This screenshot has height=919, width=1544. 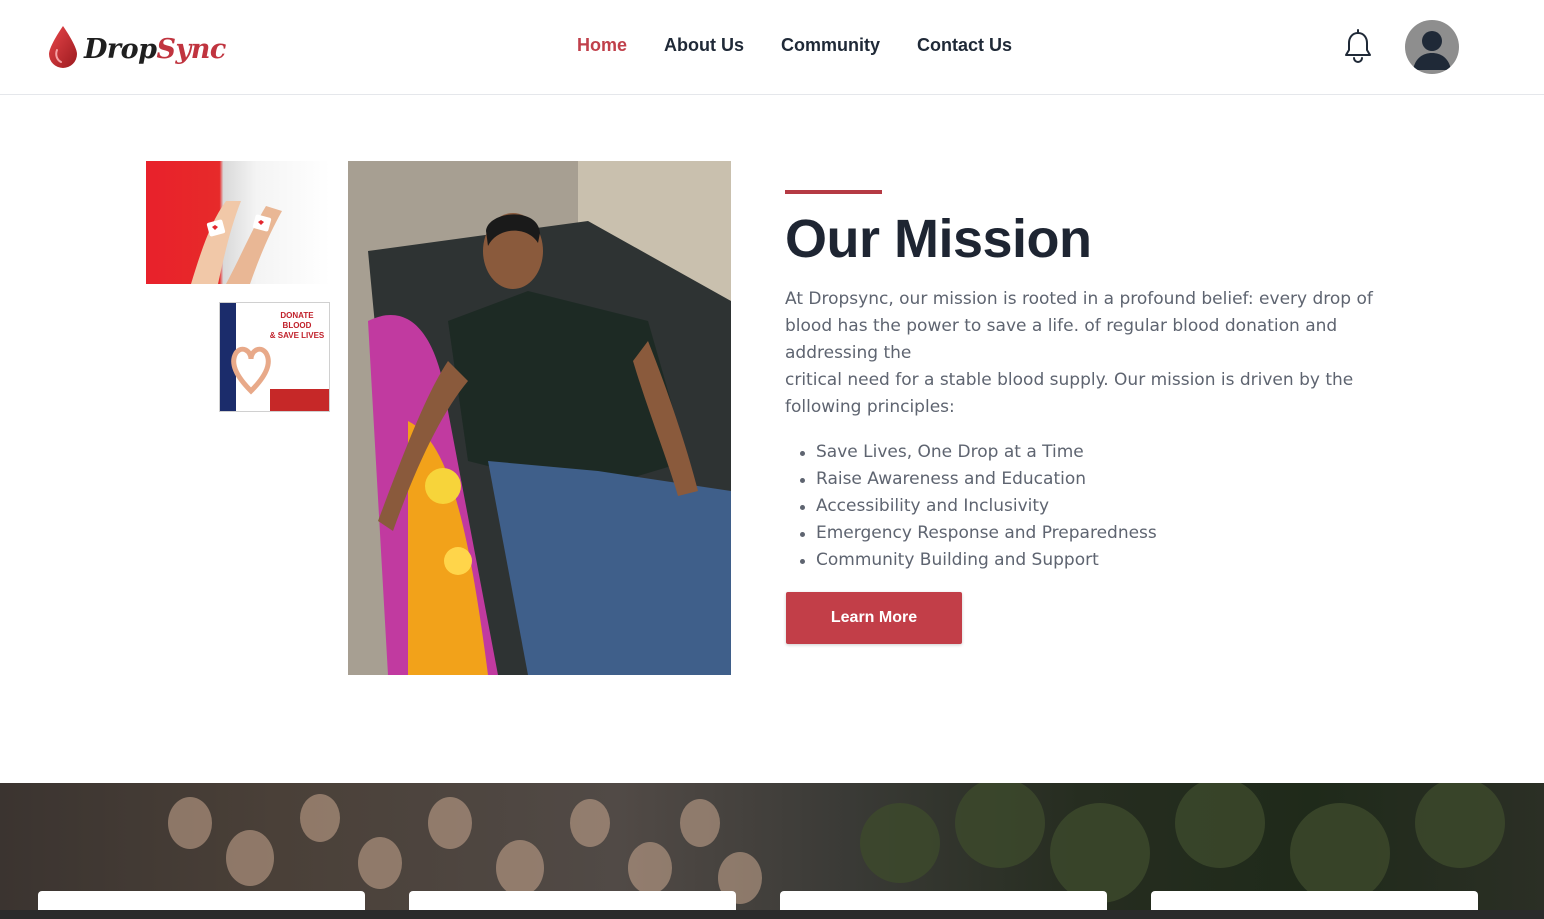 I want to click on poster-title-line1: DONATE BLOOD, so click(x=297, y=320).